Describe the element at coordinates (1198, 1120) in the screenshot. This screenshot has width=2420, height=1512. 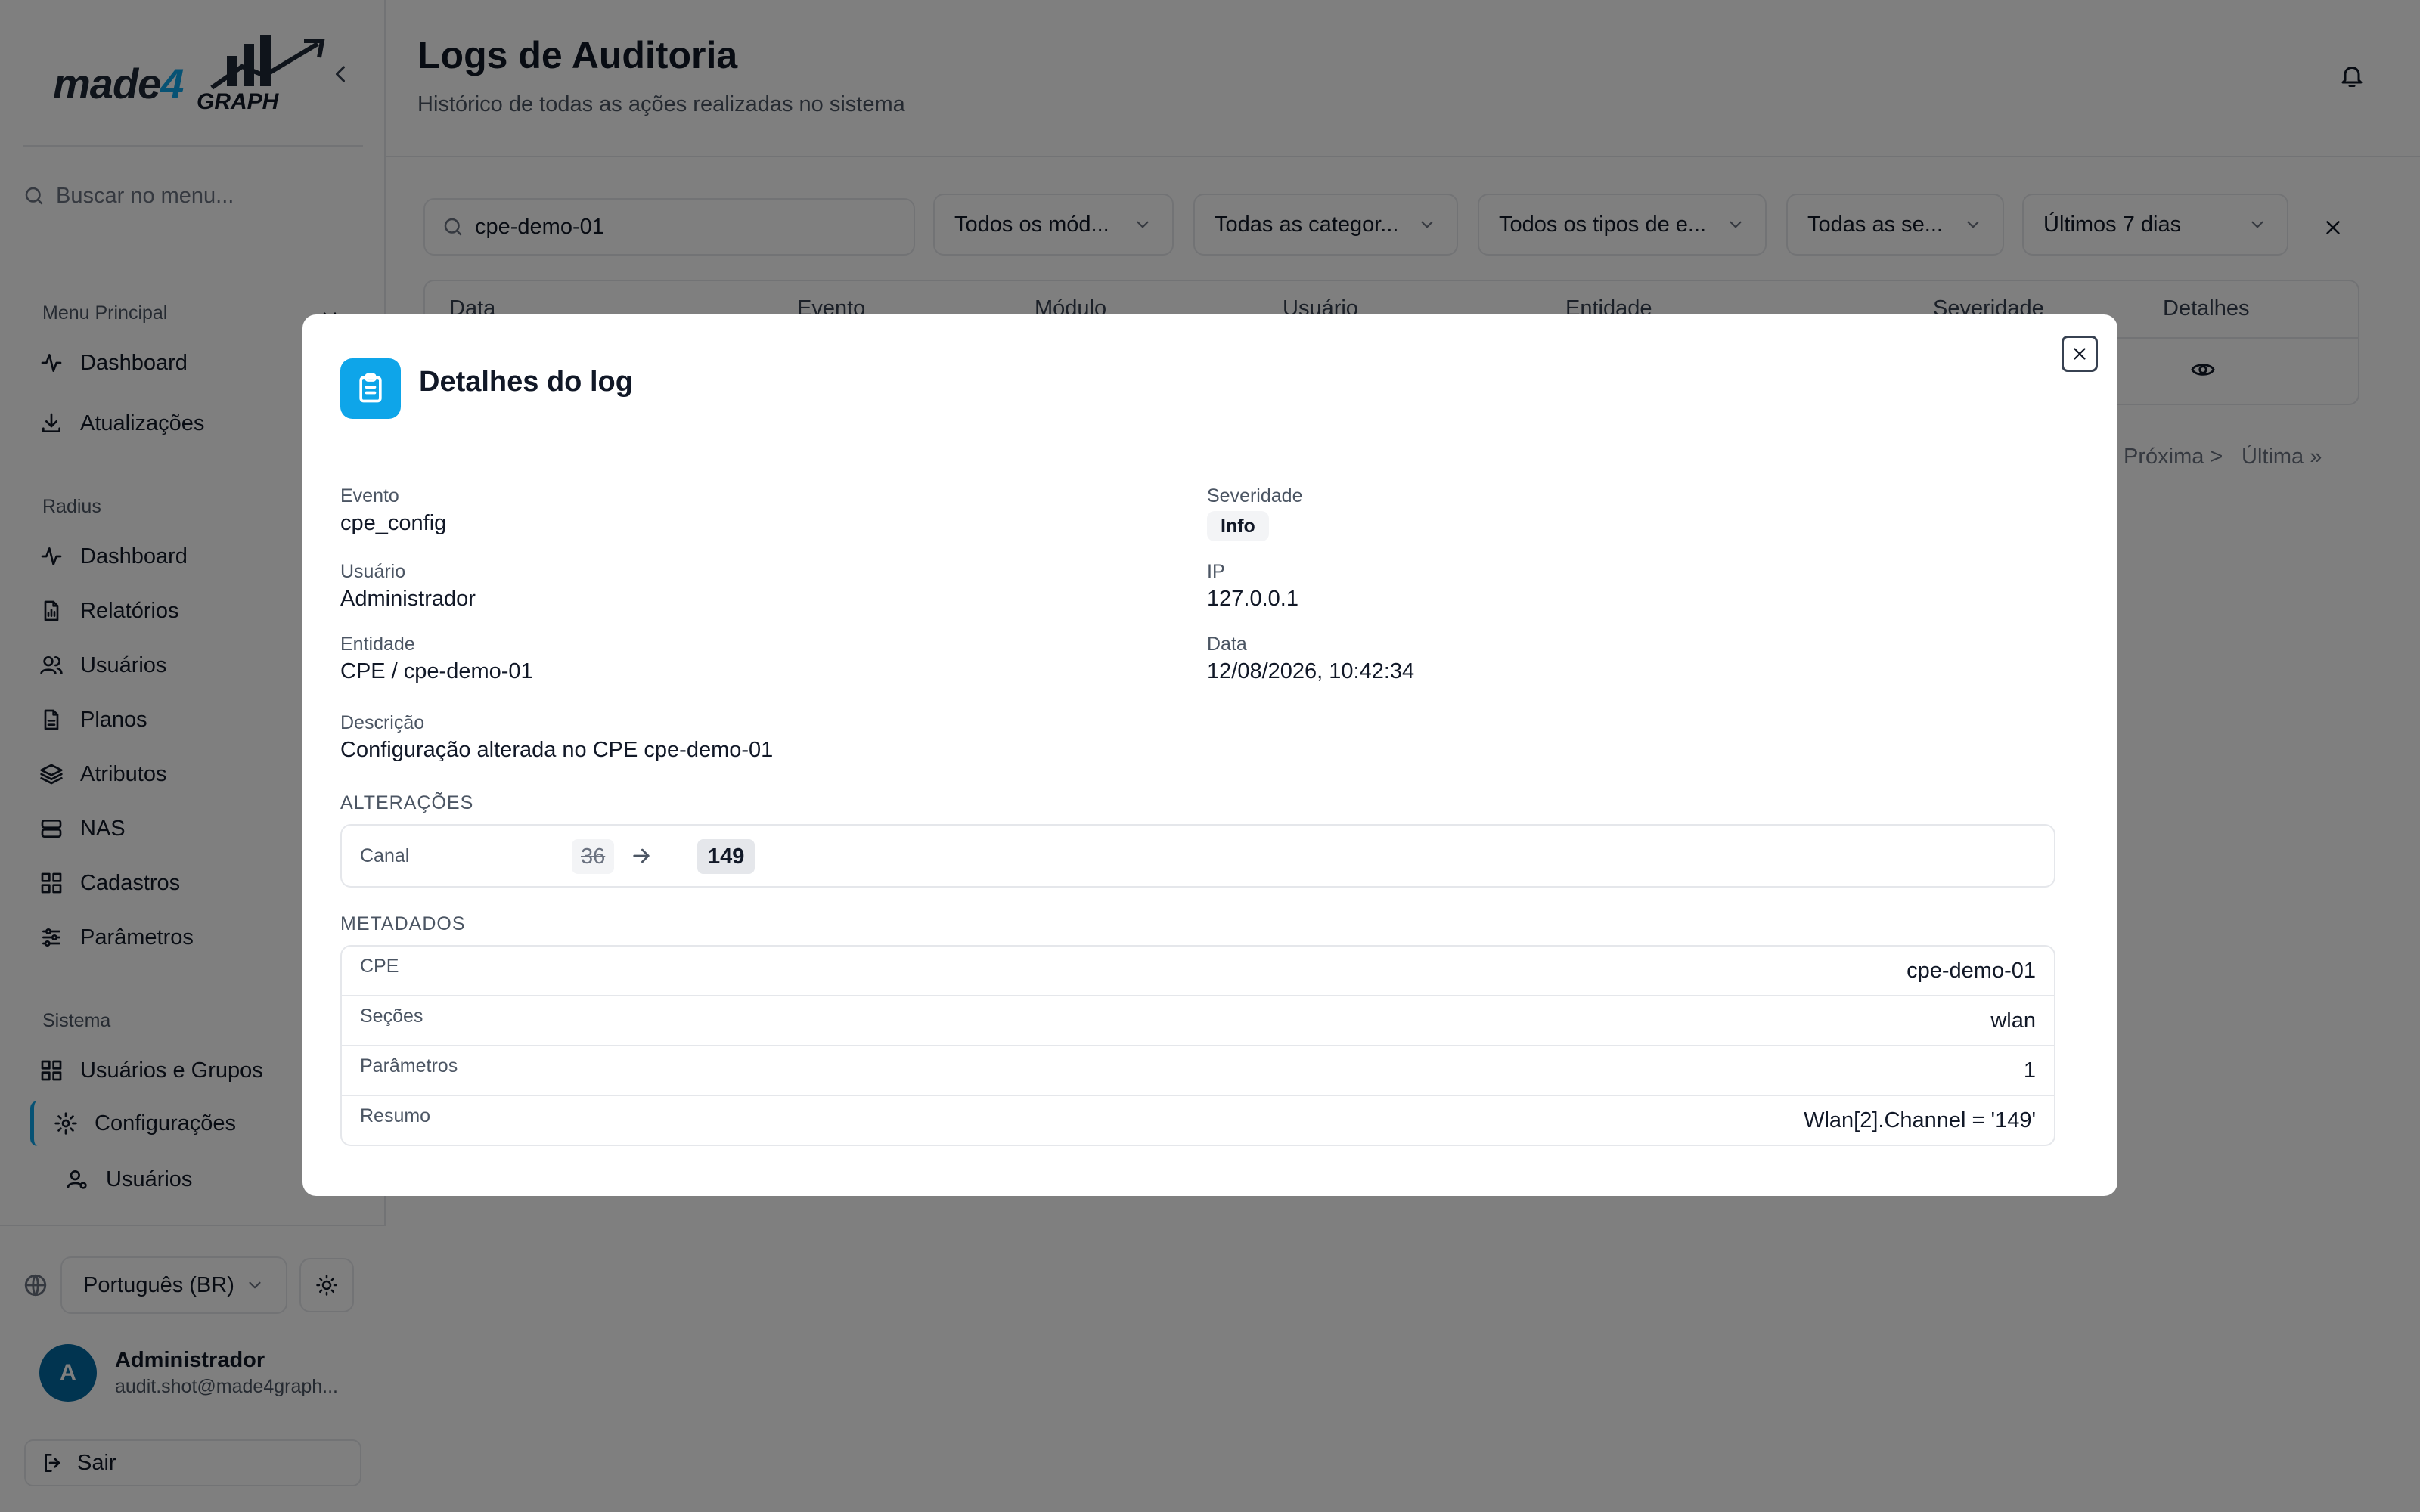
I see `metadata-row: Resumo Wlan[2].Channel = '149'` at that location.